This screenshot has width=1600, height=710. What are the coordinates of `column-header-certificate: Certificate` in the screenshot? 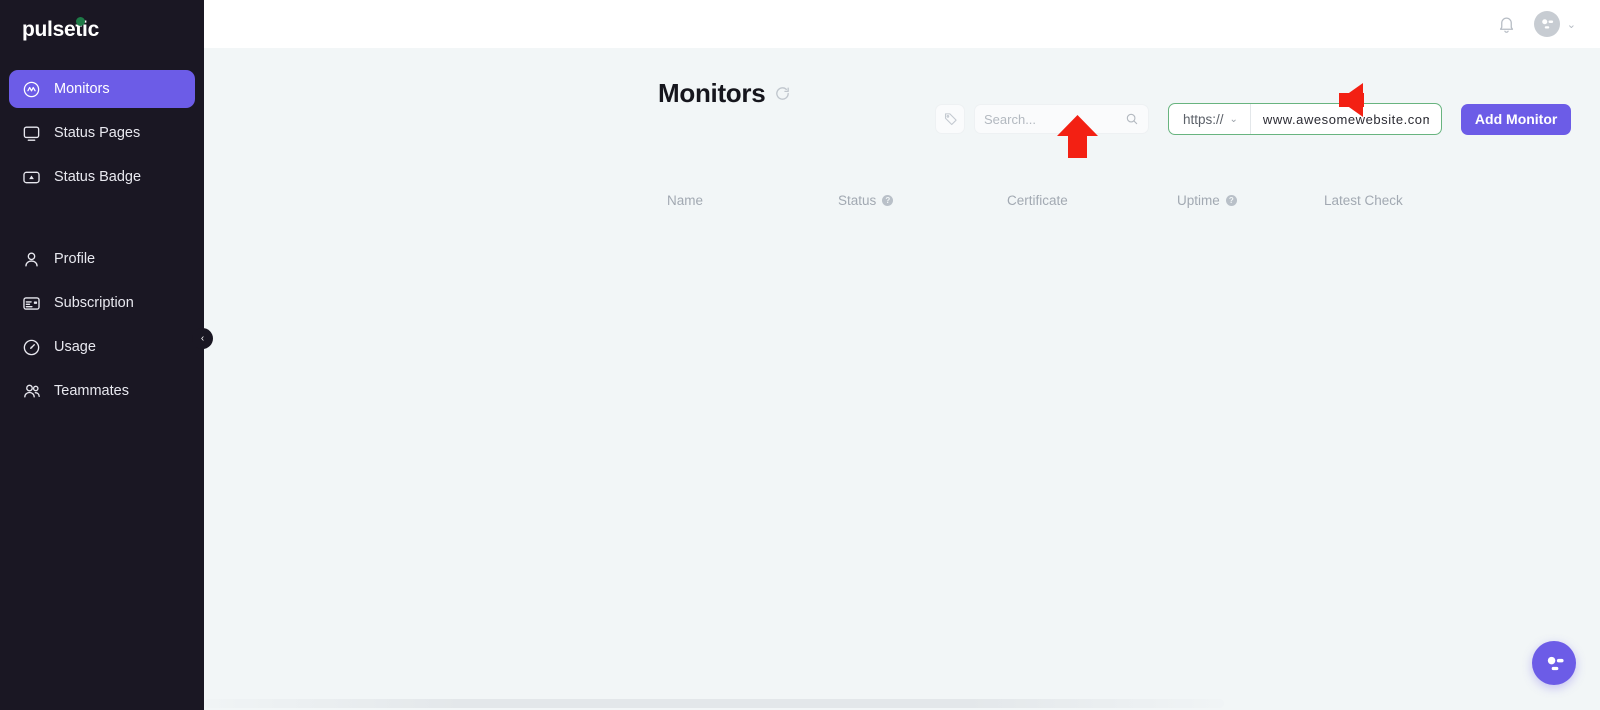 It's located at (1037, 200).